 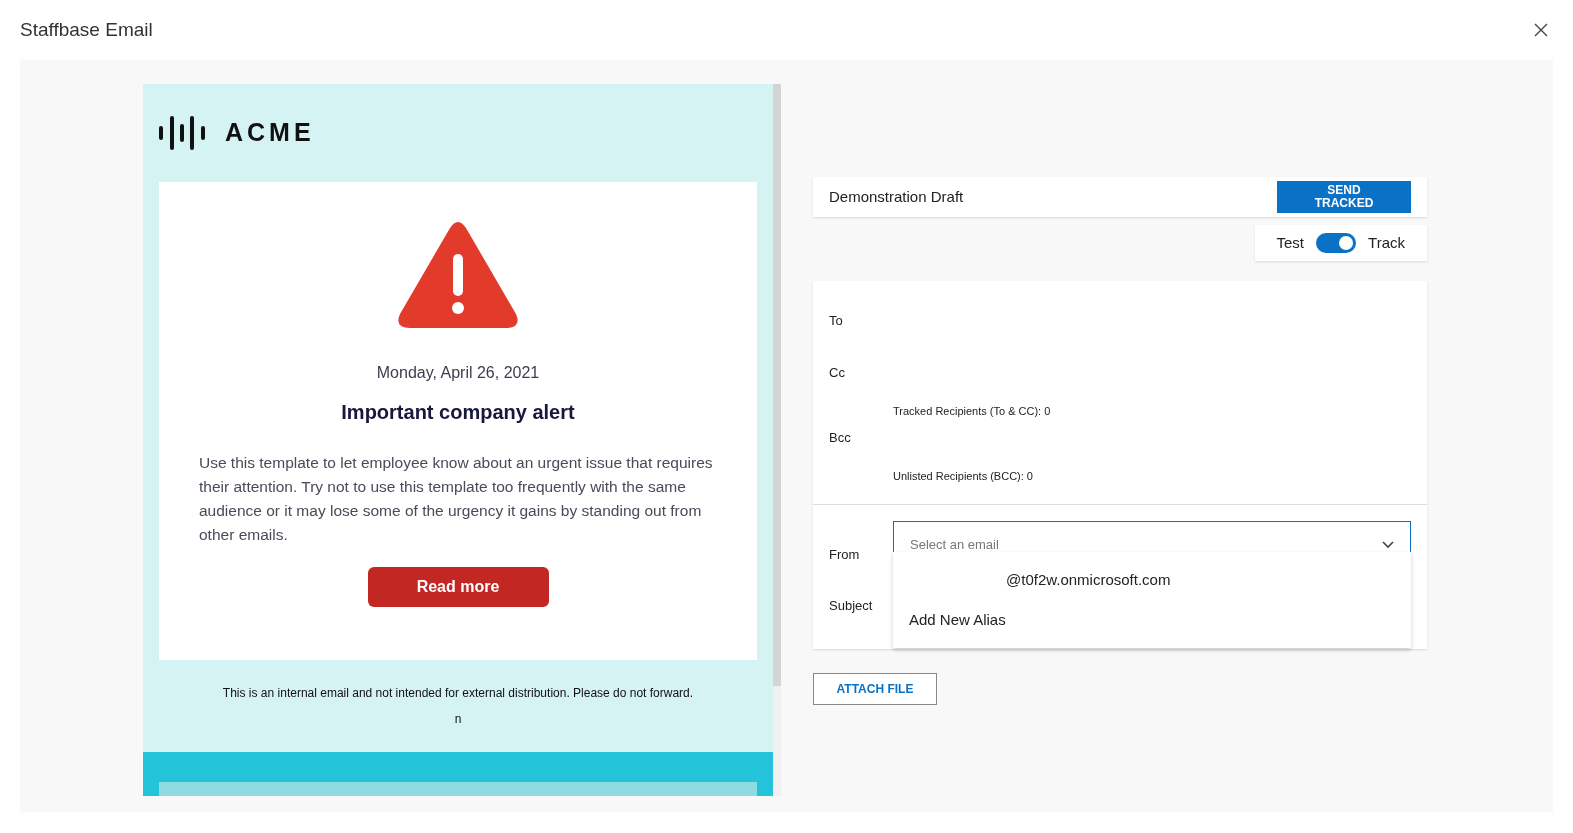 What do you see at coordinates (1344, 197) in the screenshot?
I see `send-tracked-button: SEND TRACKED` at bounding box center [1344, 197].